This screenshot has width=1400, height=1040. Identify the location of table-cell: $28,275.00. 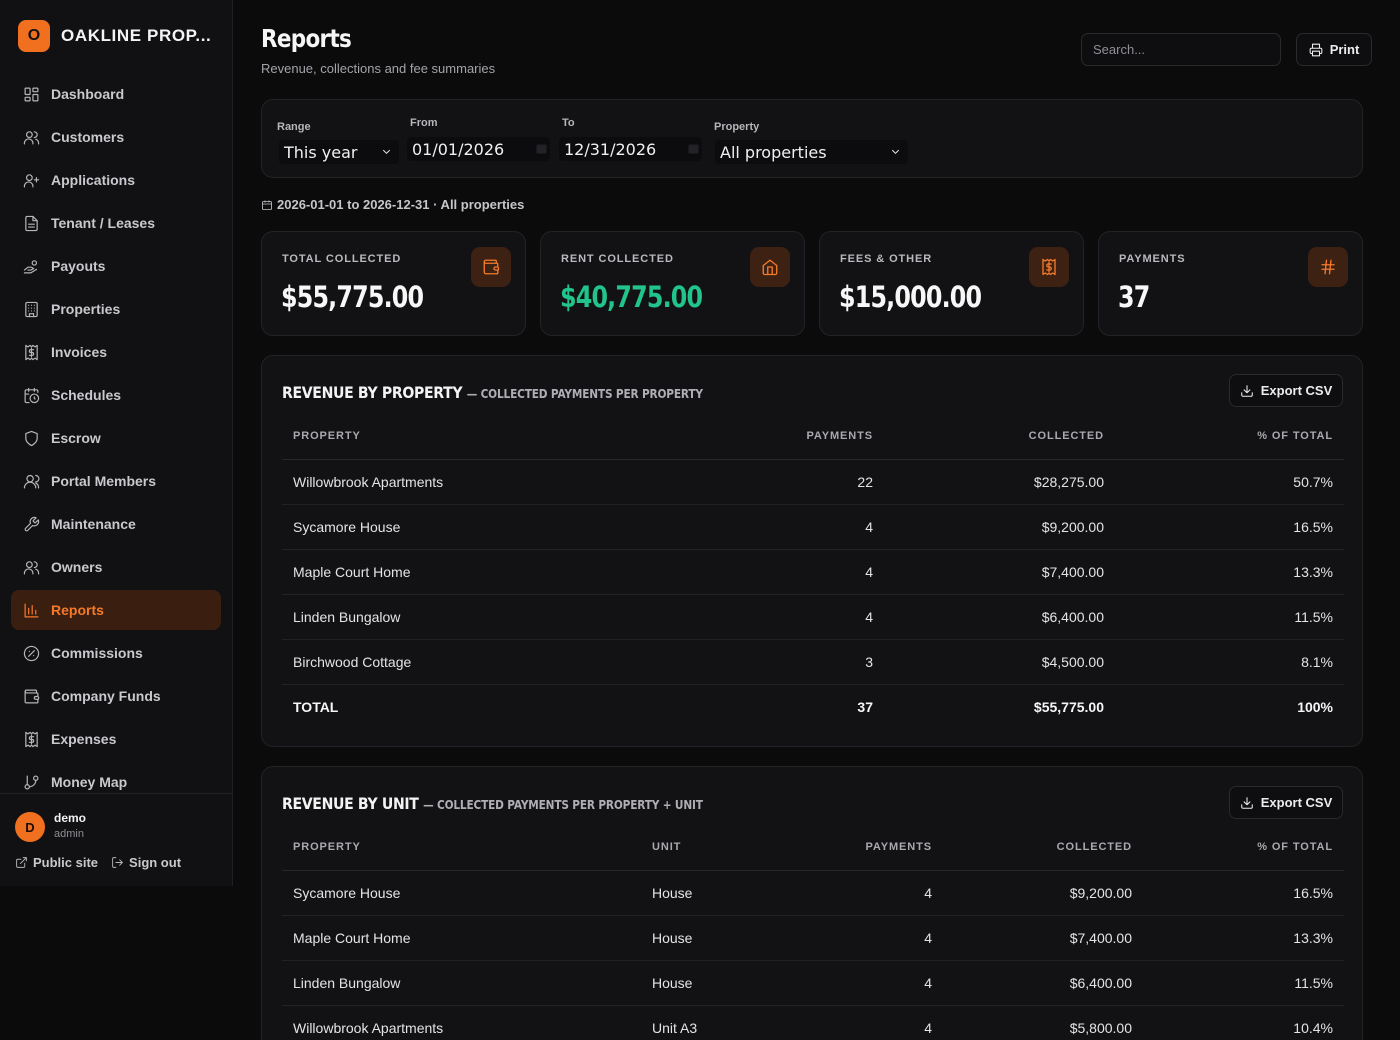
(999, 482).